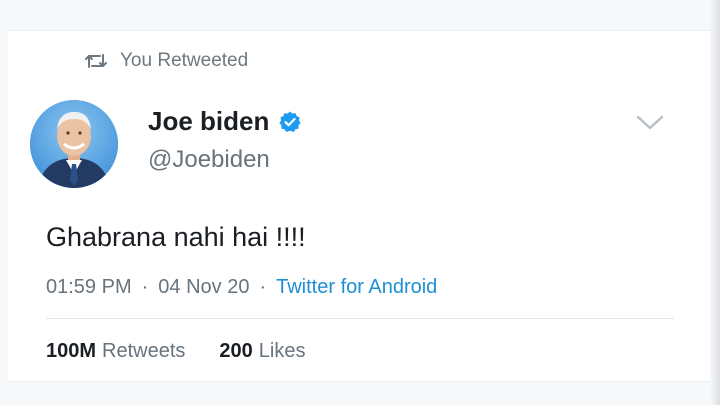 The image size is (720, 405). I want to click on author-handle: @Joebiden, so click(209, 160).